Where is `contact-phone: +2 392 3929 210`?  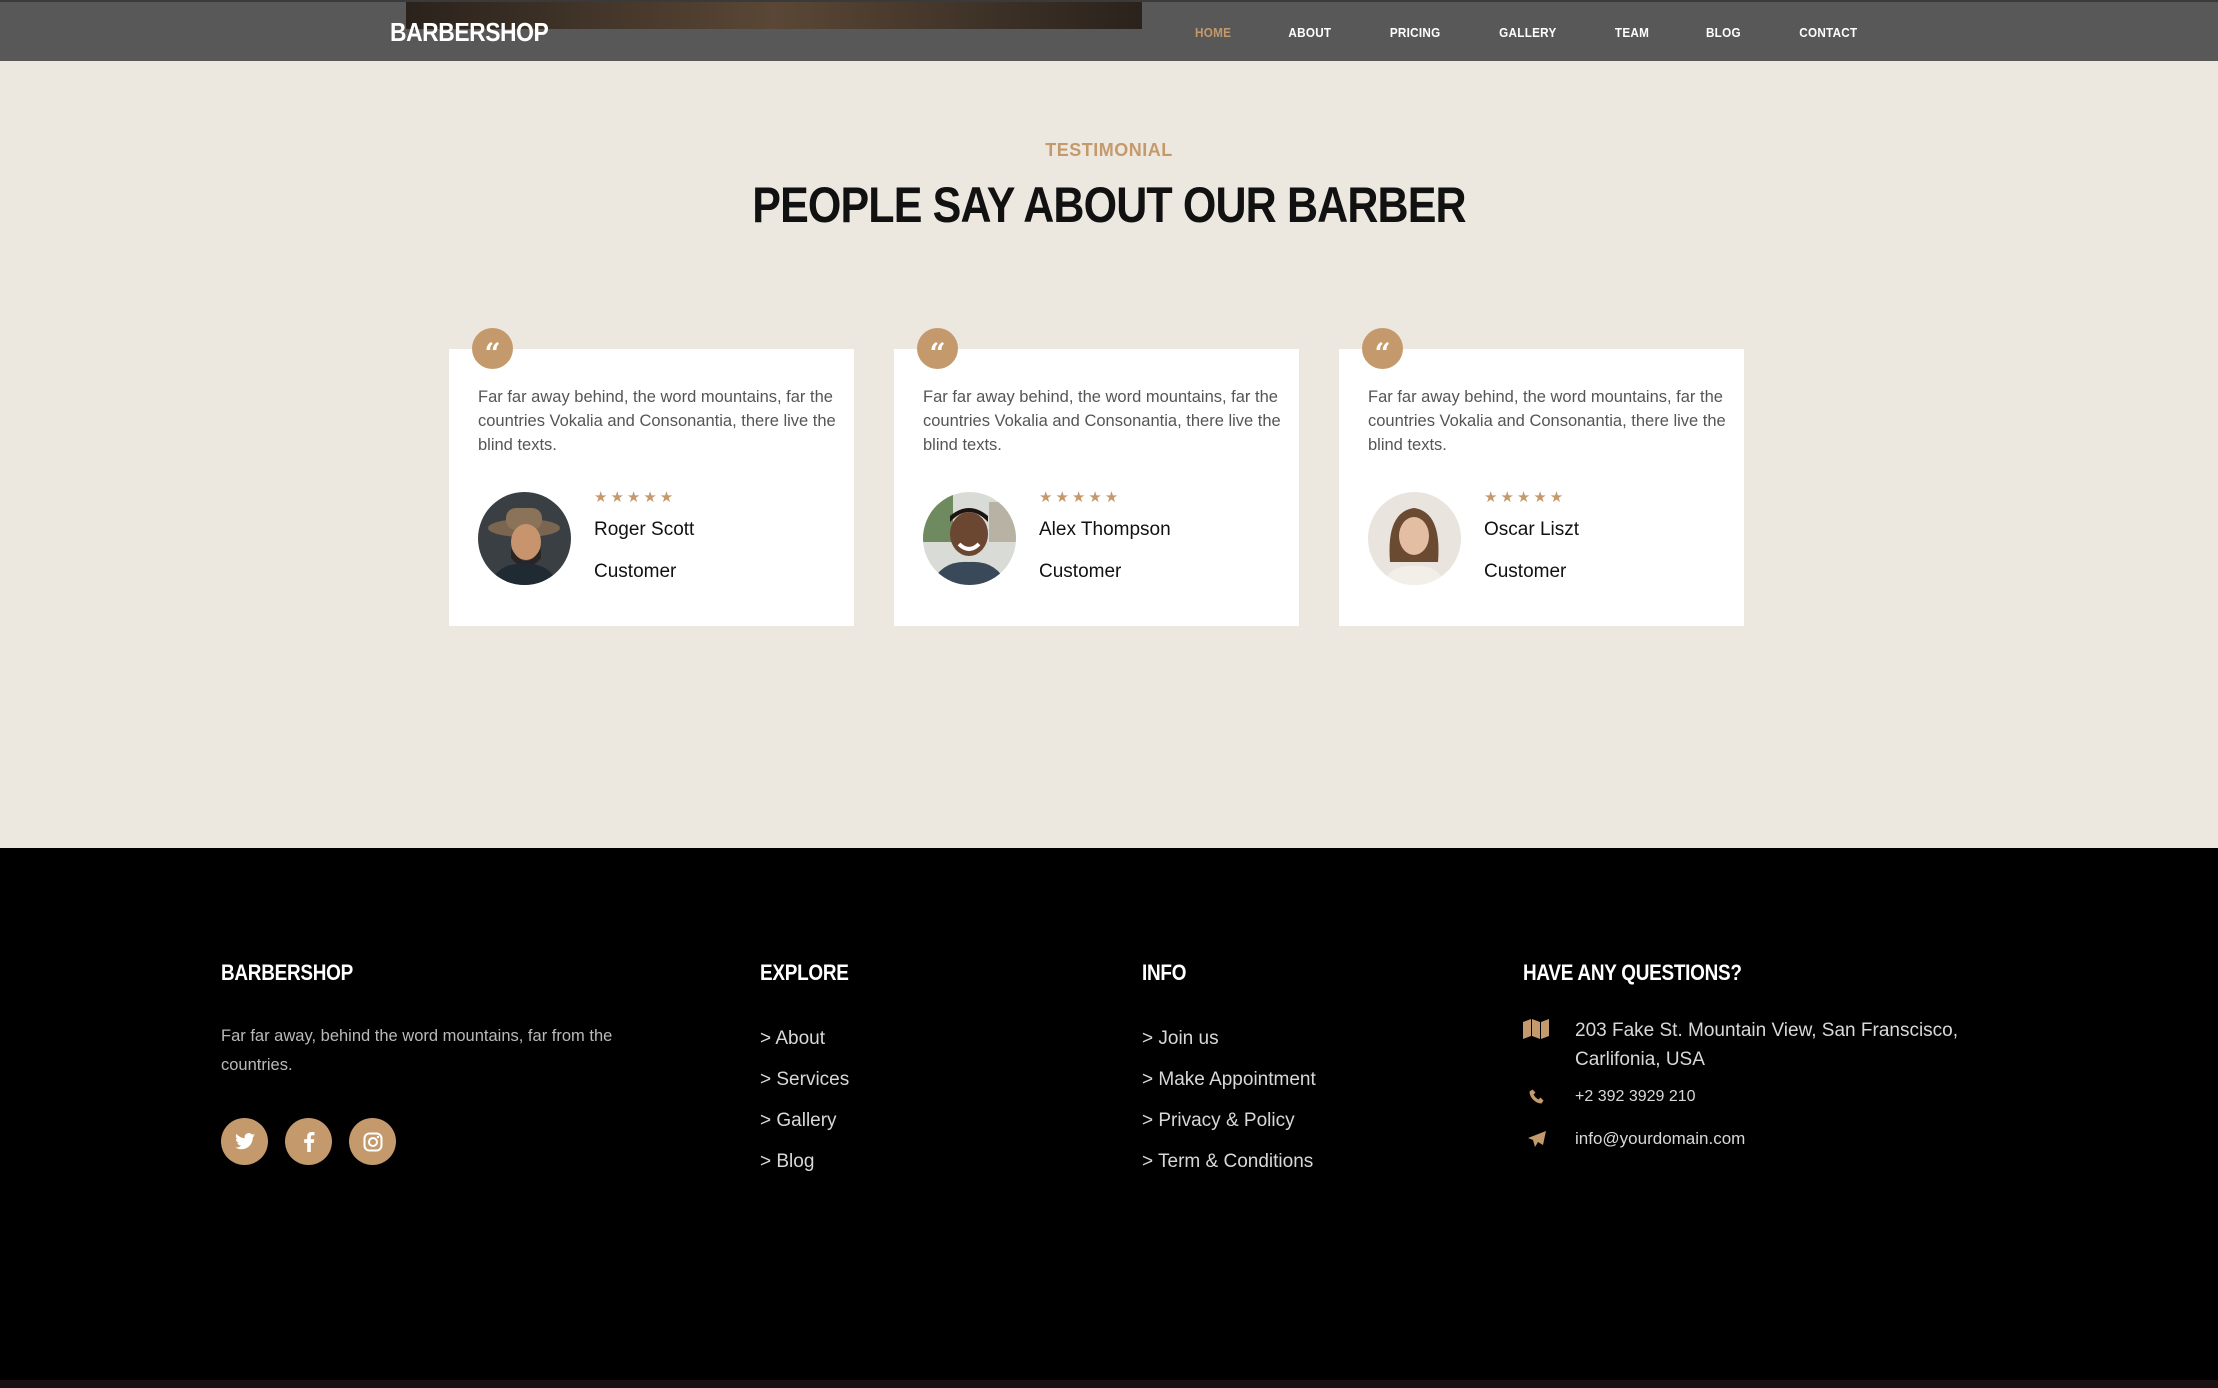 contact-phone: +2 392 3929 210 is located at coordinates (1635, 1097).